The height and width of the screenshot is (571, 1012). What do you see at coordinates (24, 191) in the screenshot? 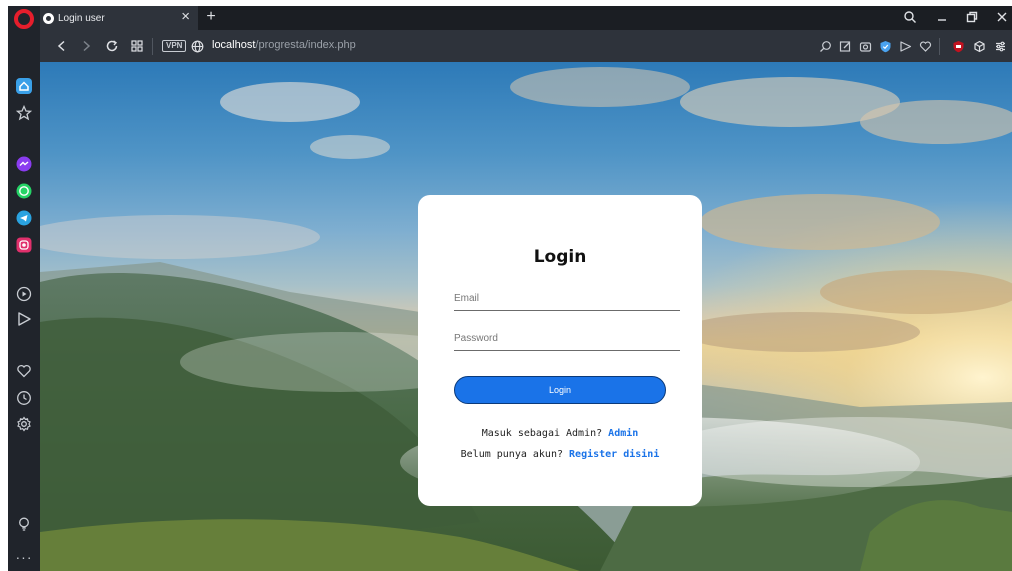
I see `whatsapp-icon` at bounding box center [24, 191].